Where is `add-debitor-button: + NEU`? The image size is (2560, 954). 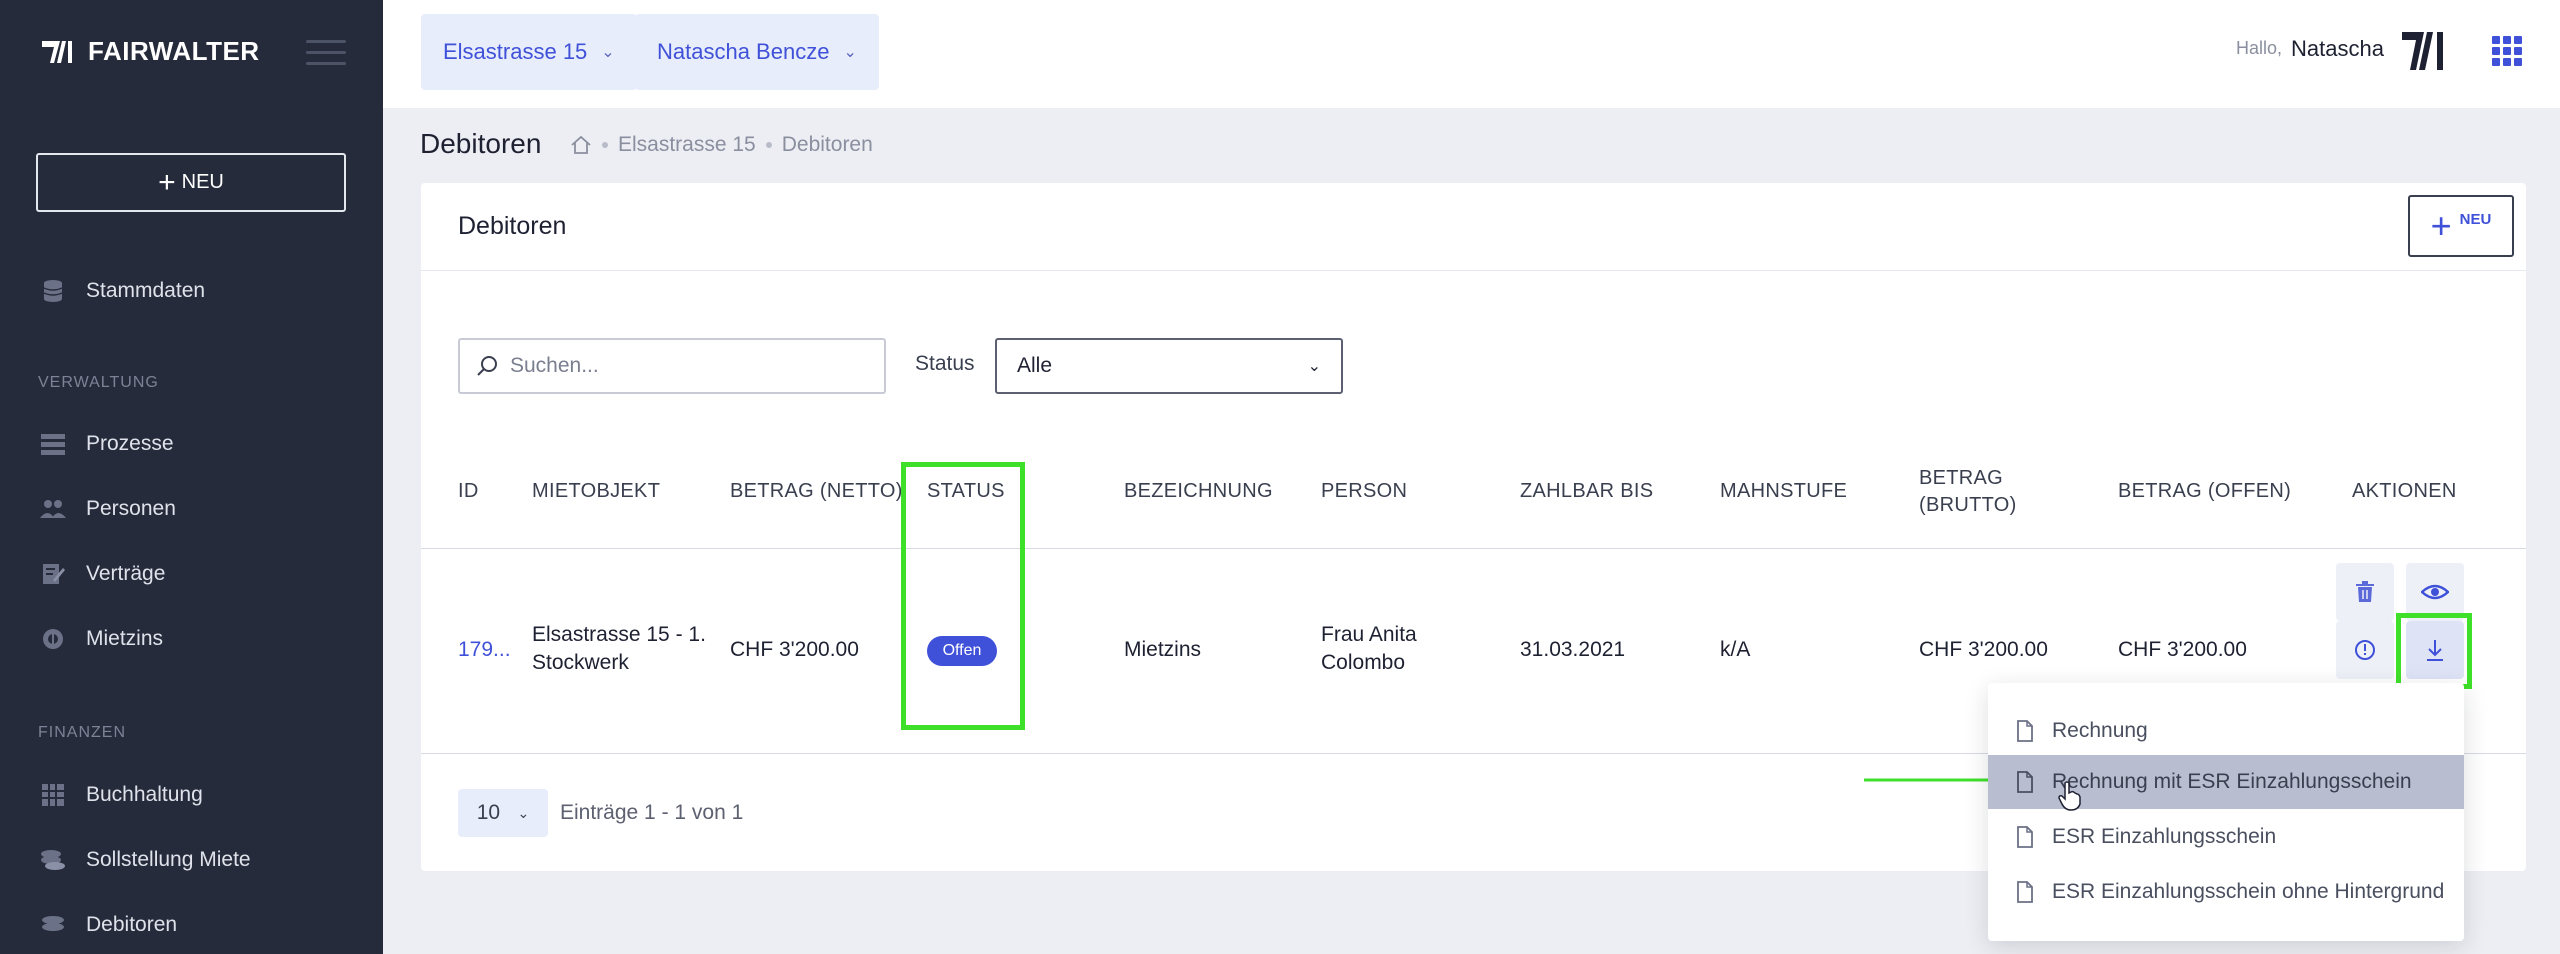 add-debitor-button: + NEU is located at coordinates (2461, 226).